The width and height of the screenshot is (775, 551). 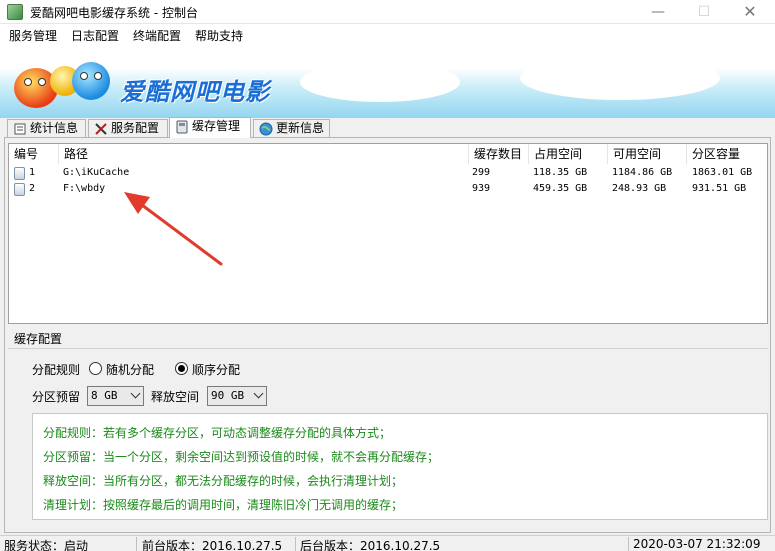 I want to click on cache-config-title: 缓存配置, so click(x=38, y=339).